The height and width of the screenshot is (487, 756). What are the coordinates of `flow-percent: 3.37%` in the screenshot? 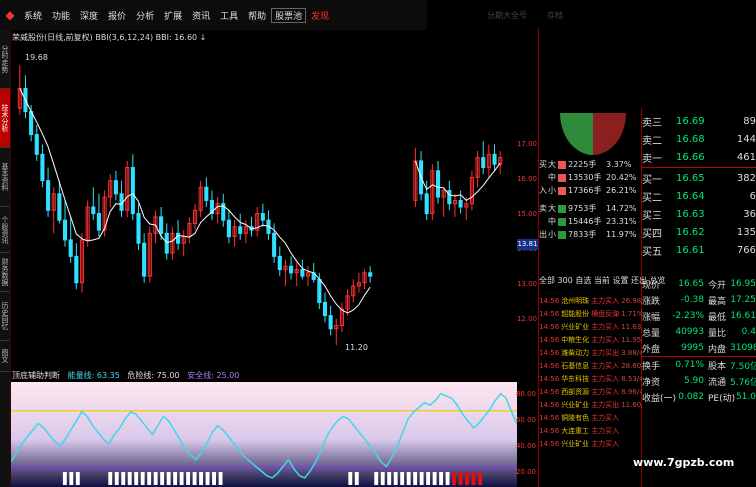 It's located at (619, 164).